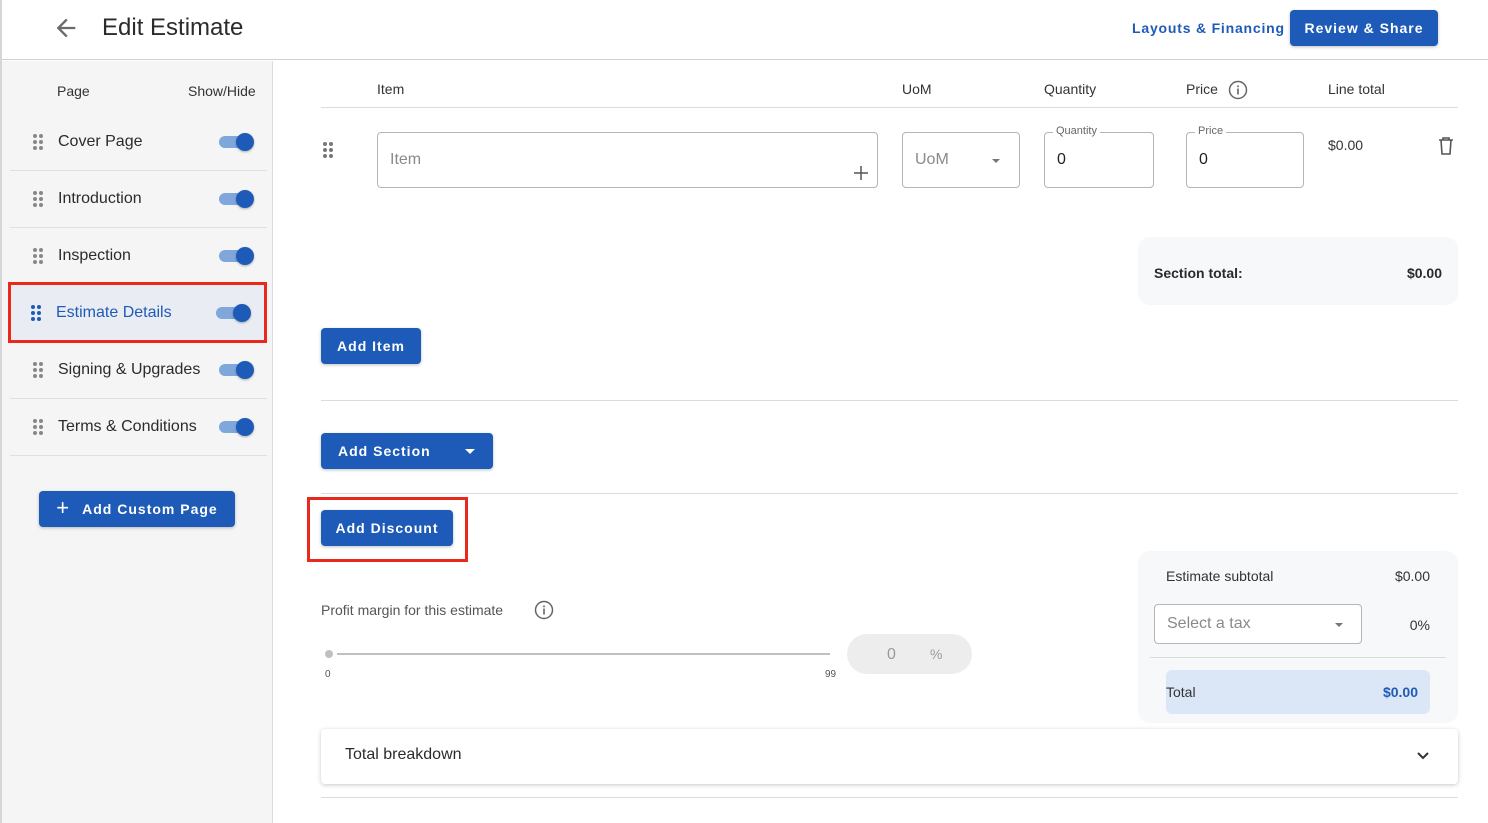 The width and height of the screenshot is (1488, 823). Describe the element at coordinates (1400, 692) in the screenshot. I see `total-value: $0.00` at that location.